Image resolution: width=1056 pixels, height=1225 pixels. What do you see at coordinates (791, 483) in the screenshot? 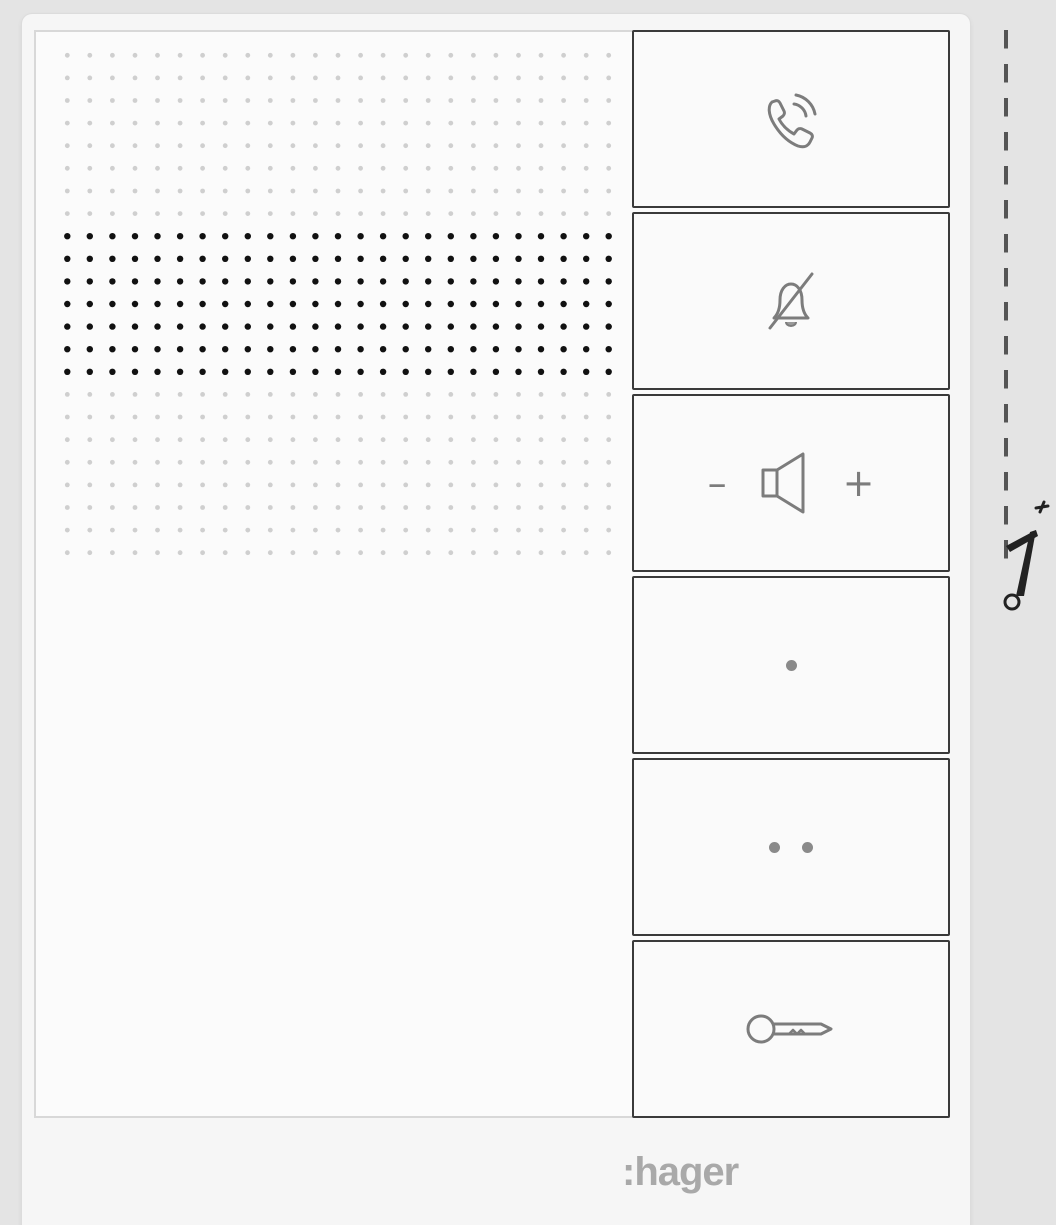
I see `volume-button: – +` at bounding box center [791, 483].